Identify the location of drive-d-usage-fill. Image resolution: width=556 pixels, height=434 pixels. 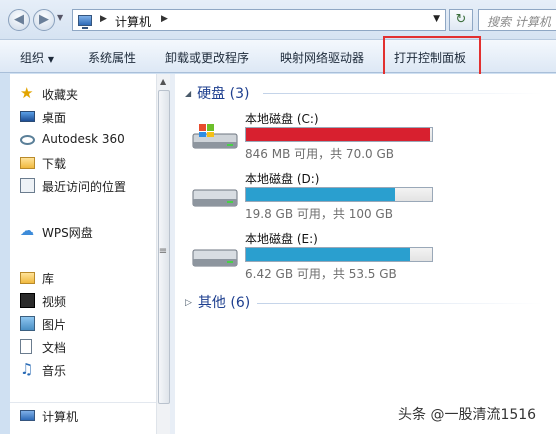
(321, 194).